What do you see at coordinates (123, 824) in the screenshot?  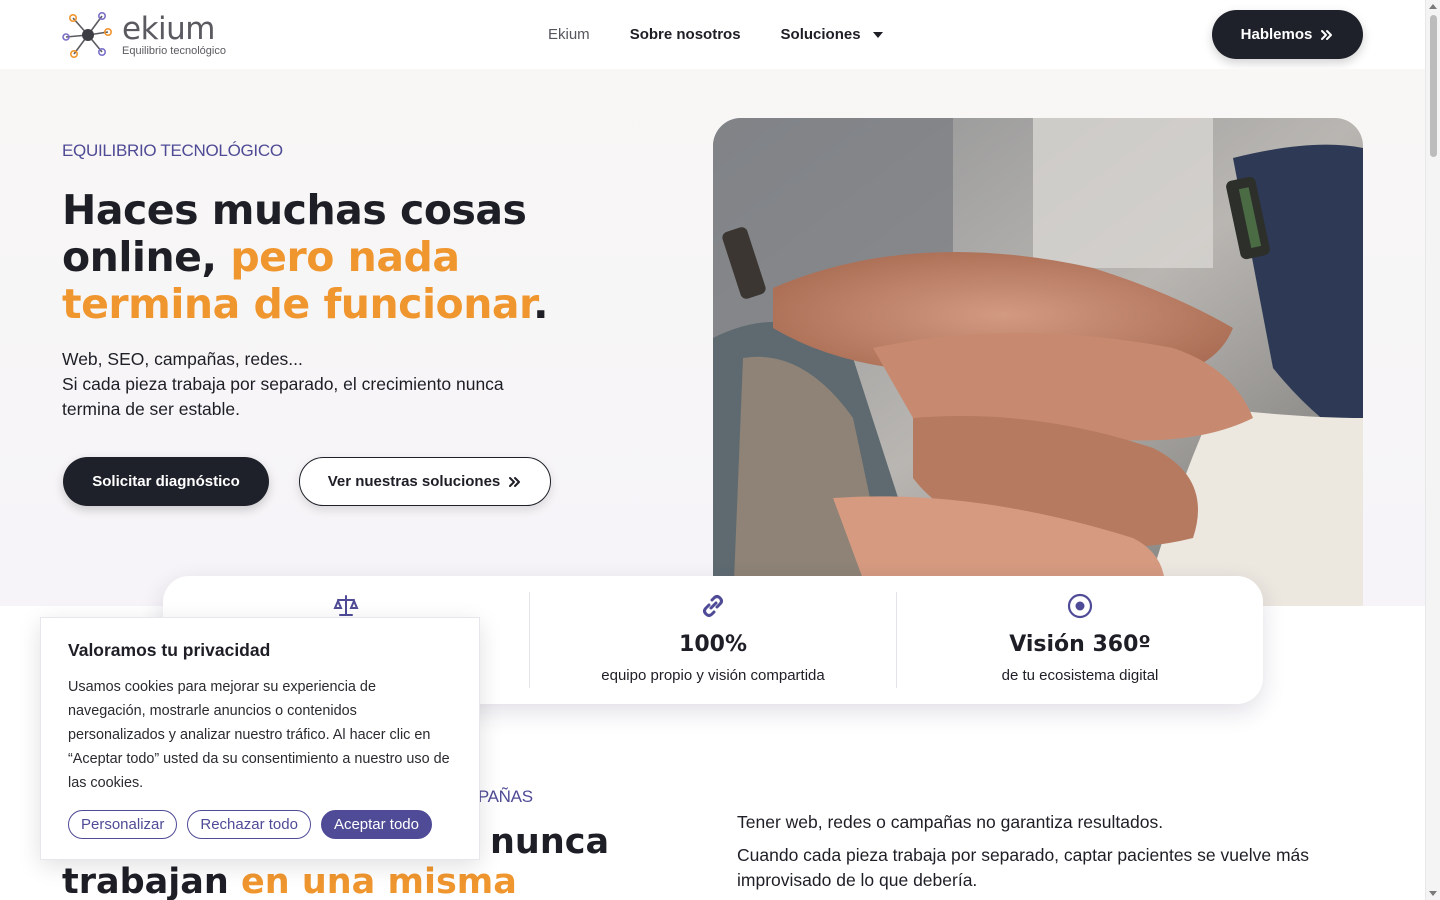 I see `personalizar-button: Personalizar` at bounding box center [123, 824].